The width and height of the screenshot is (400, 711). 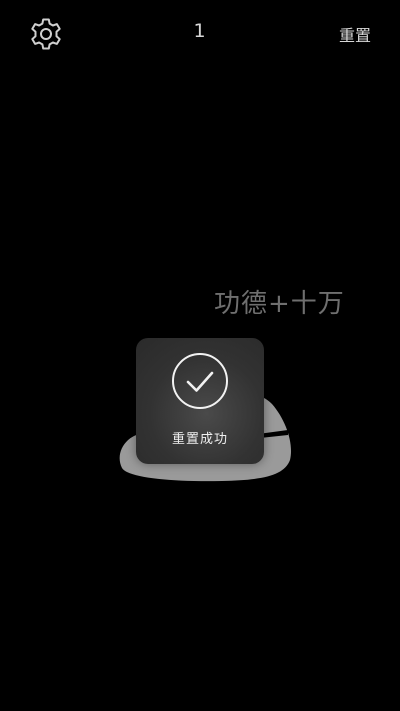 I want to click on toast-reset-success: 重置成功, so click(x=200, y=401).